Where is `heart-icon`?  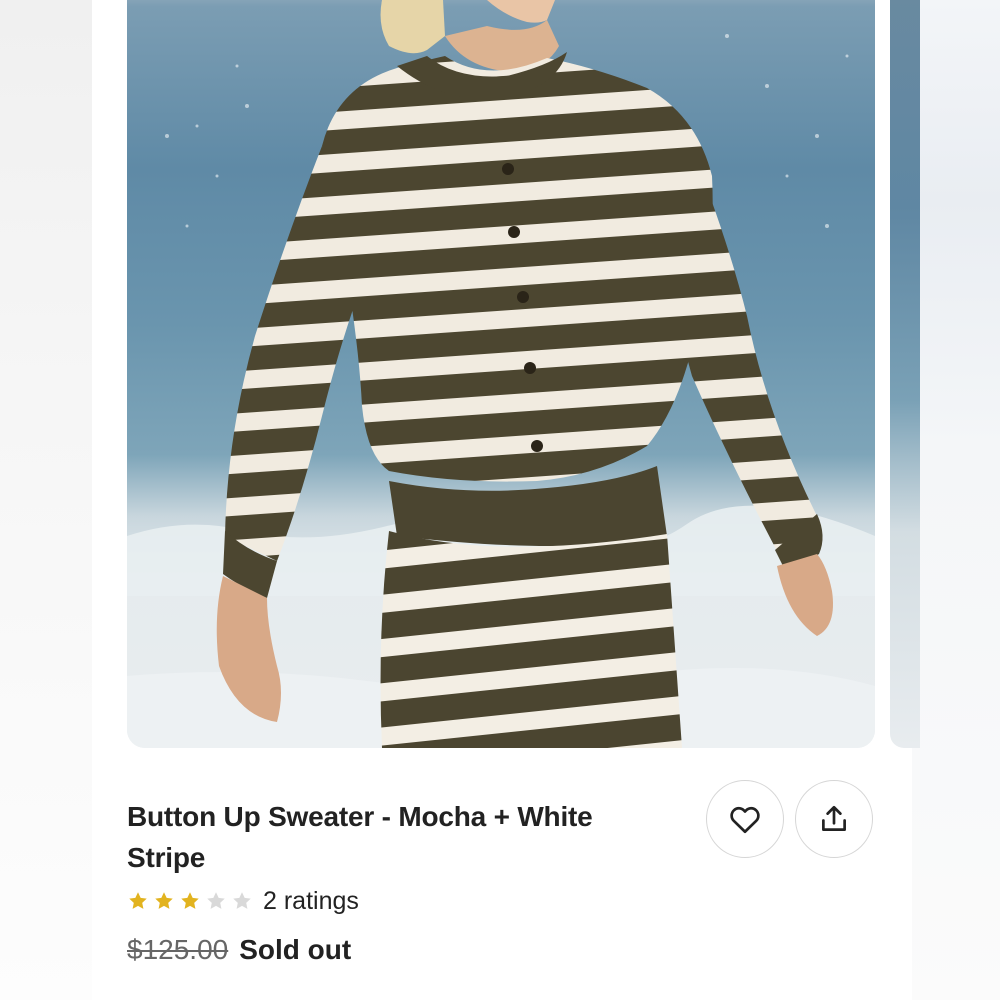
heart-icon is located at coordinates (745, 820).